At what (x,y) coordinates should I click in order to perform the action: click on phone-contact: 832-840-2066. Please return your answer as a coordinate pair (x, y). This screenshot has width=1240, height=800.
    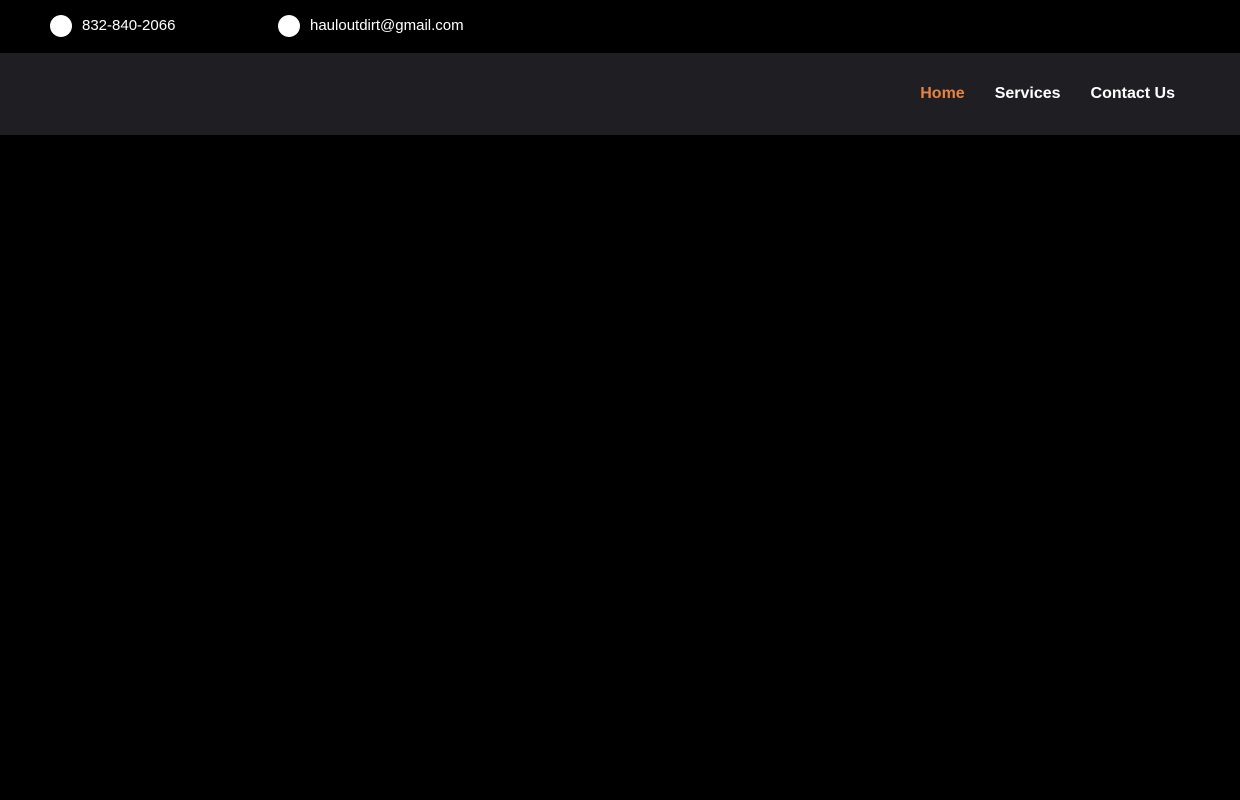
    Looking at the image, I should click on (112, 26).